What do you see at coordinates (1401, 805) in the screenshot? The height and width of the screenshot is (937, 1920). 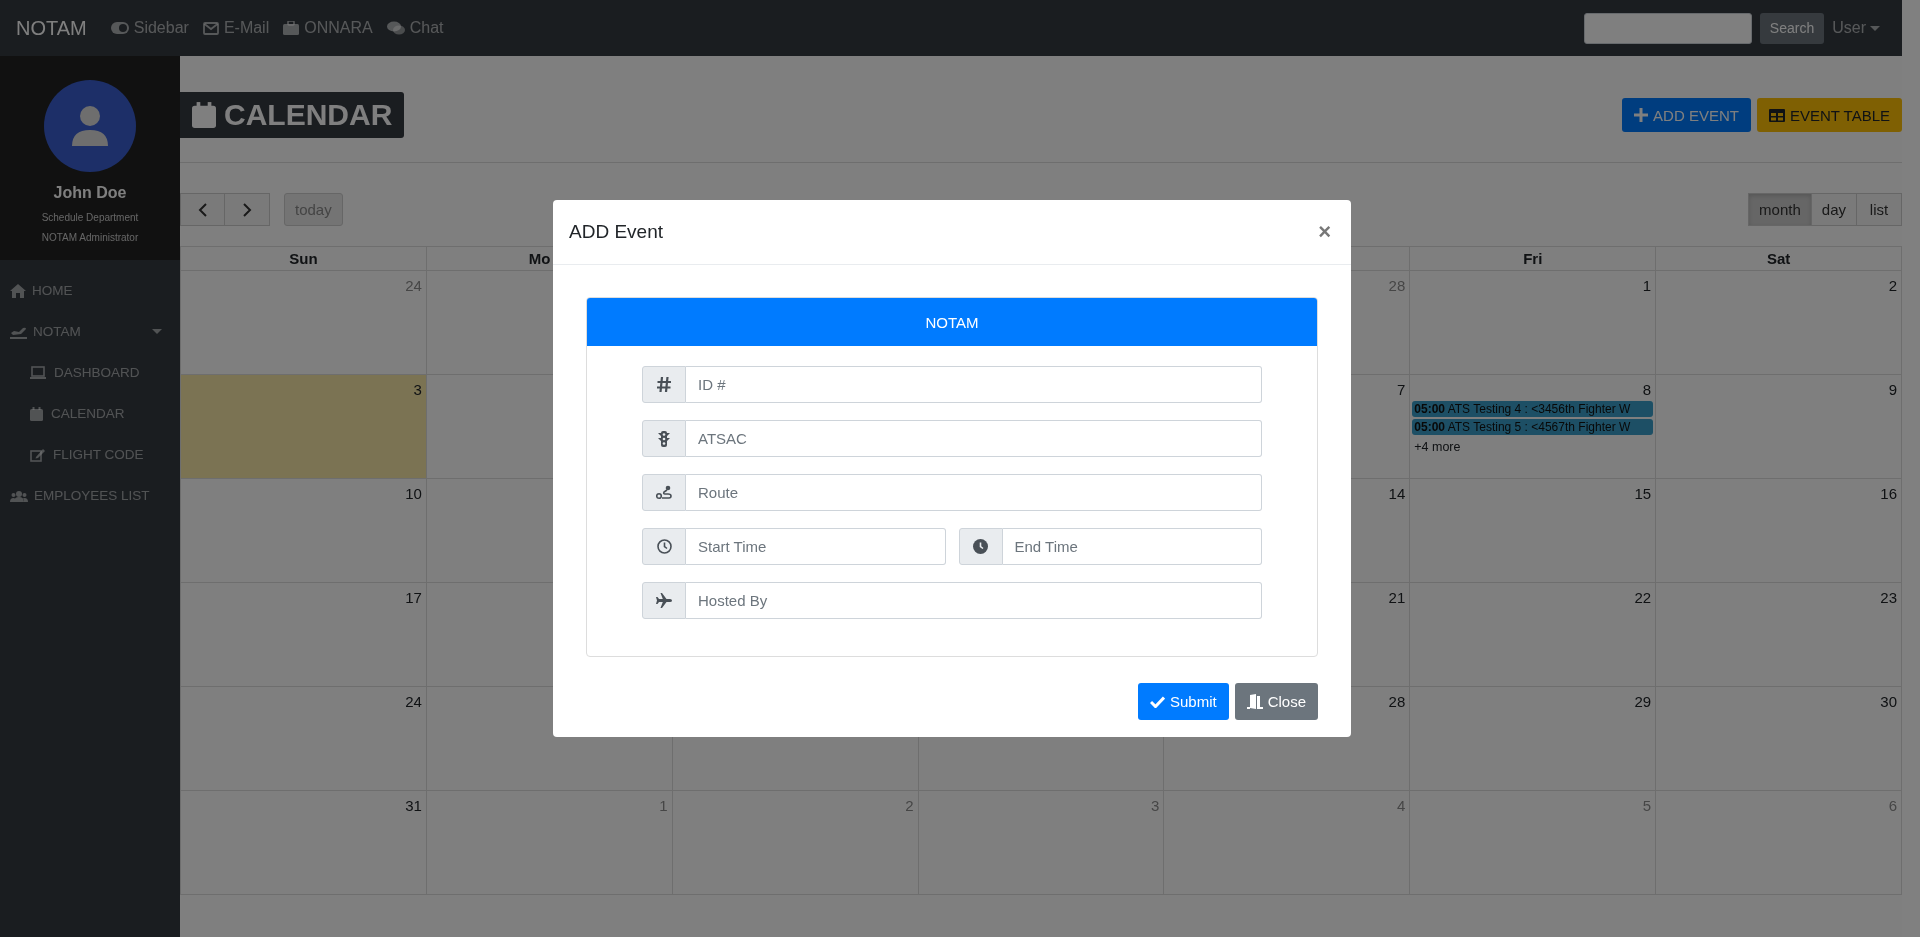 I see `day-number: 4` at bounding box center [1401, 805].